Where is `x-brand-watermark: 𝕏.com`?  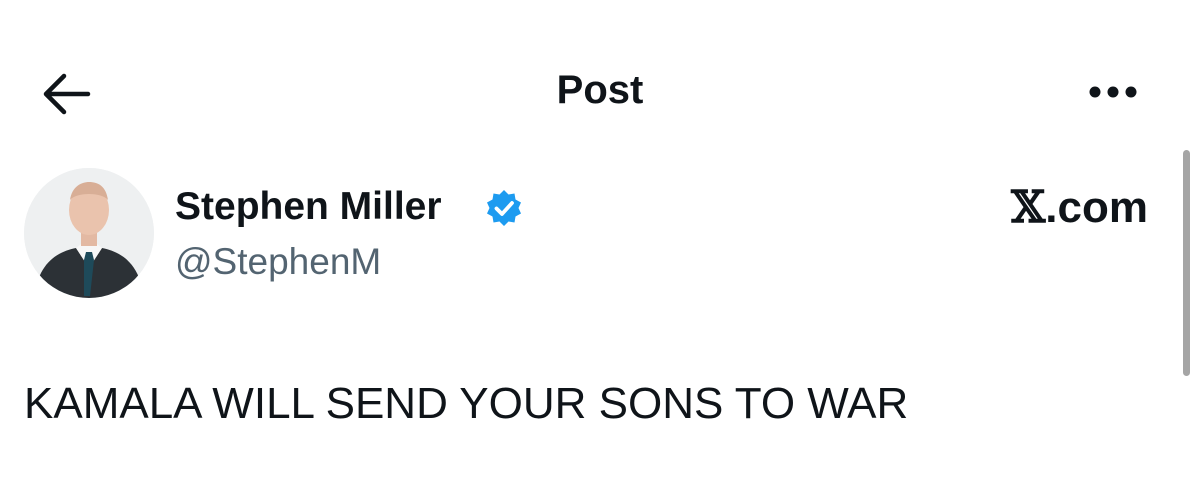 x-brand-watermark: 𝕏.com is located at coordinates (1079, 208).